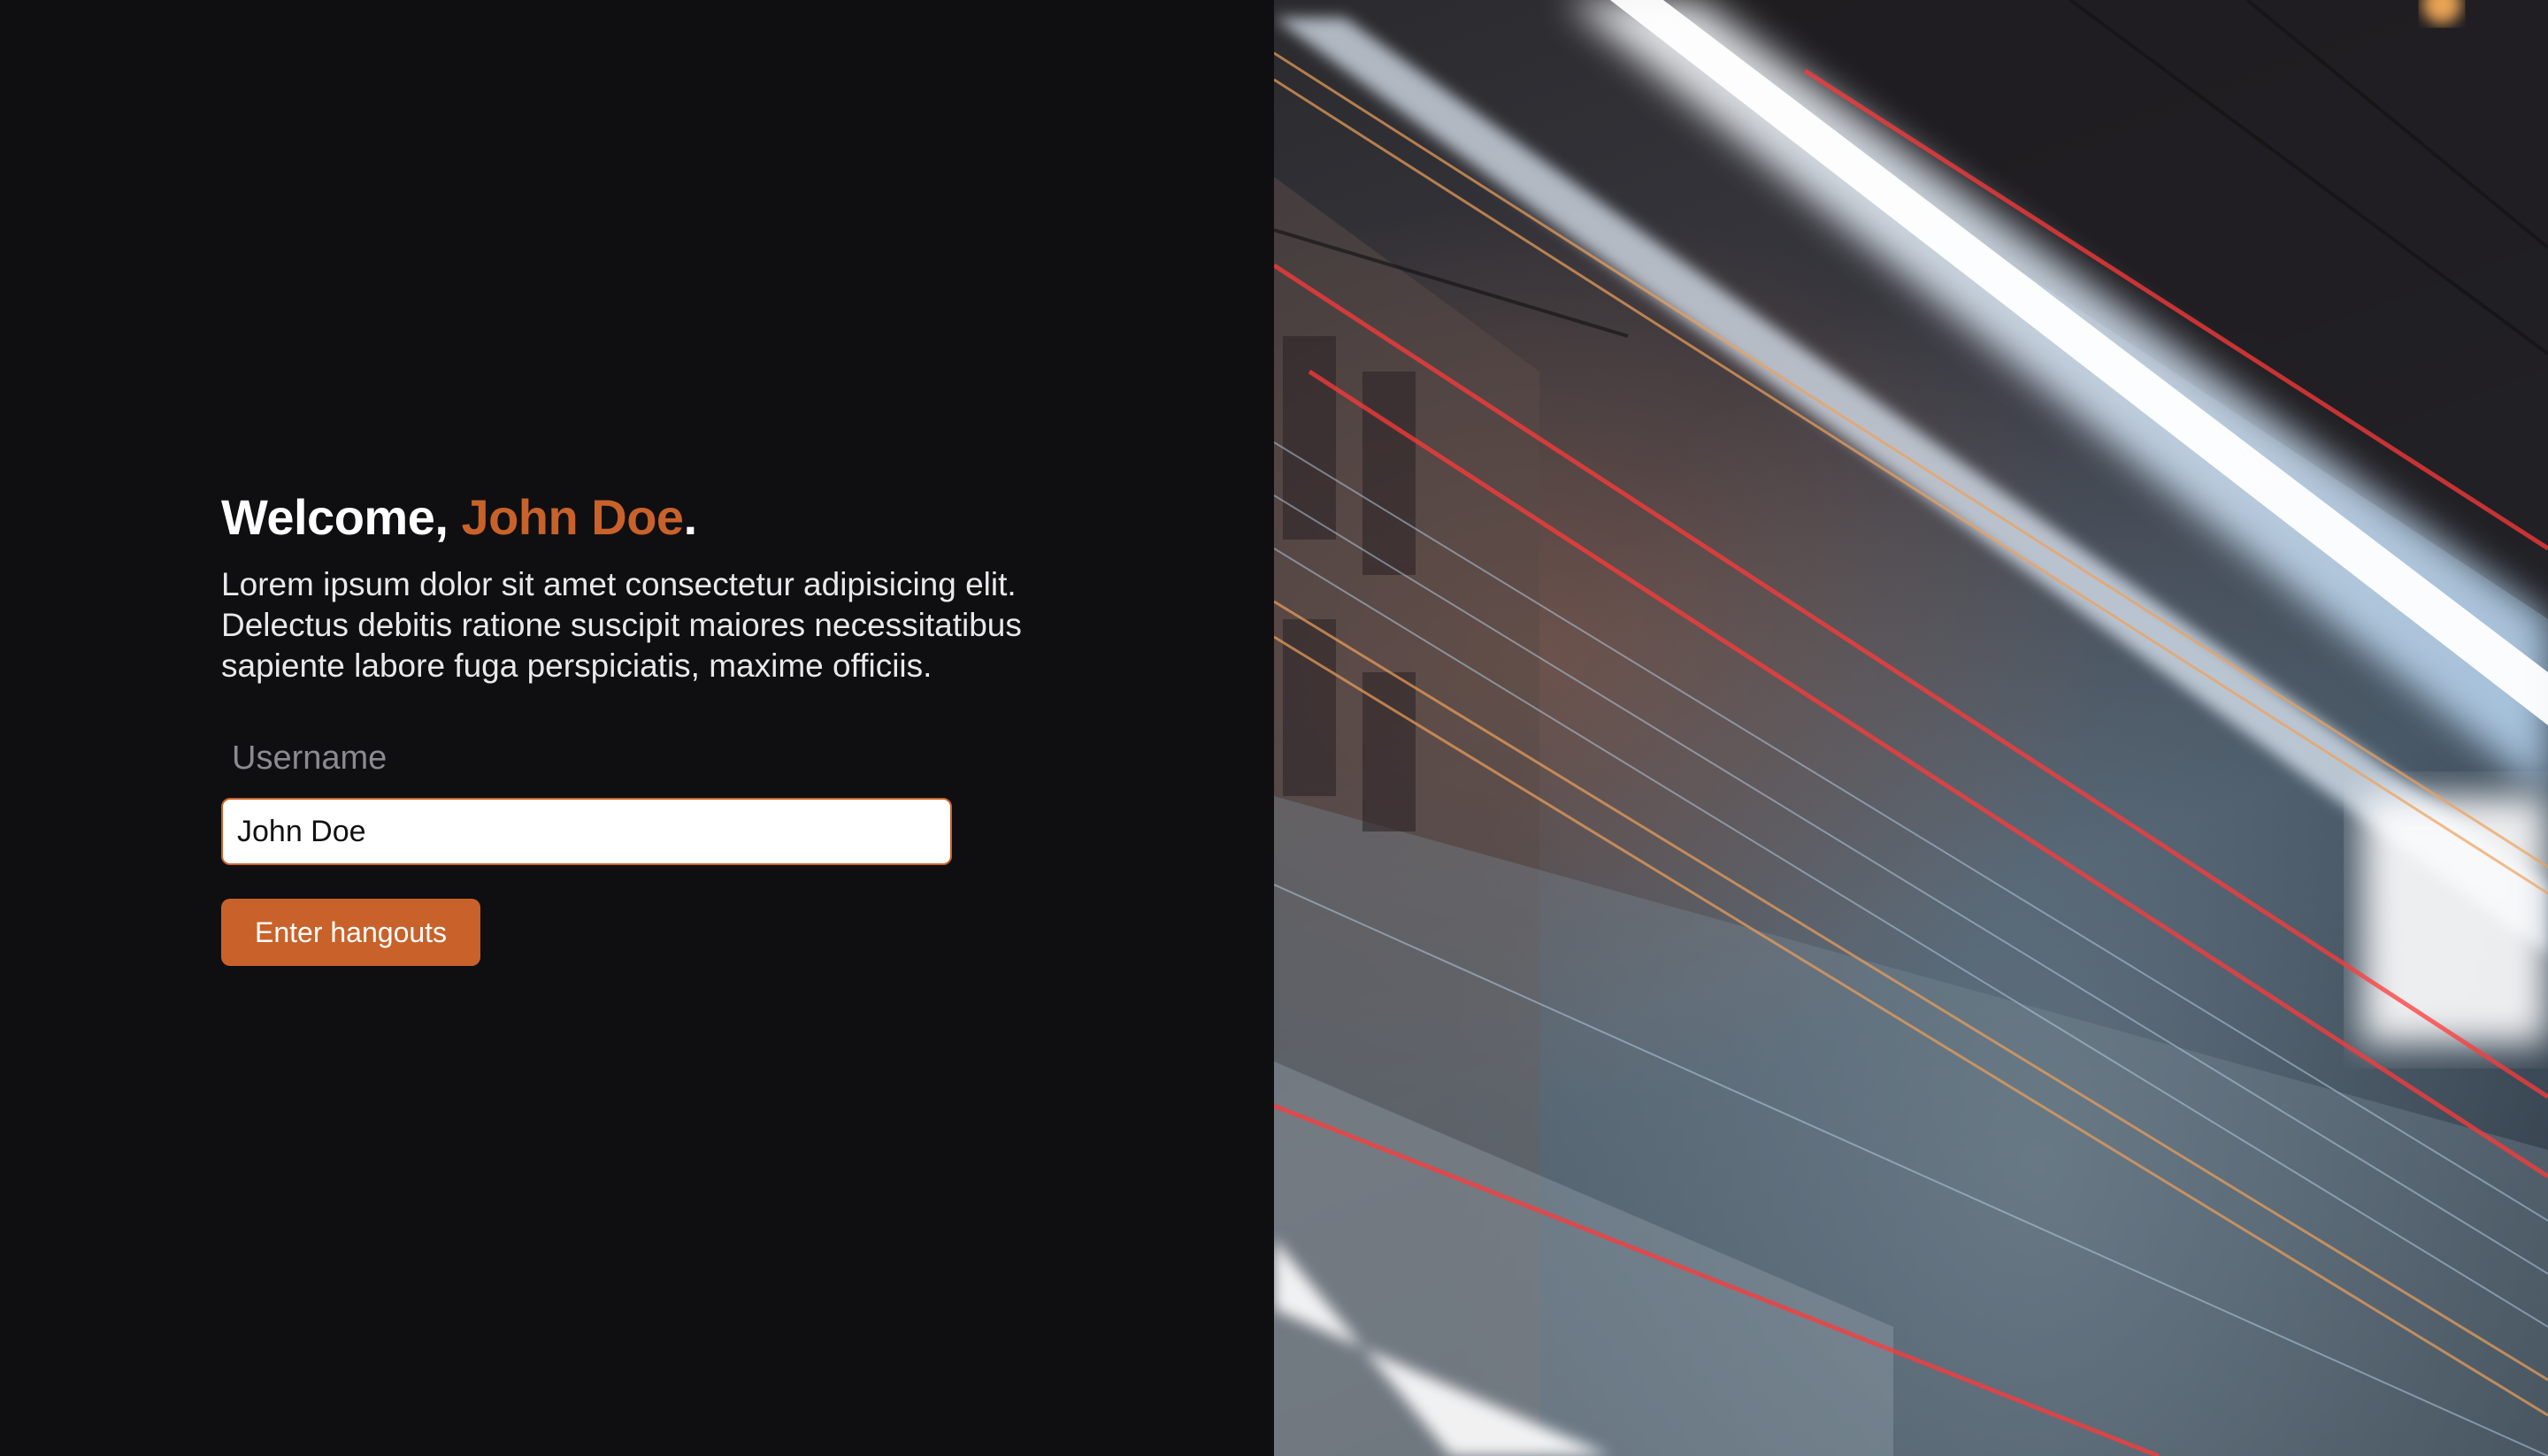  What do you see at coordinates (690, 517) in the screenshot?
I see `welcome-suffix: .` at bounding box center [690, 517].